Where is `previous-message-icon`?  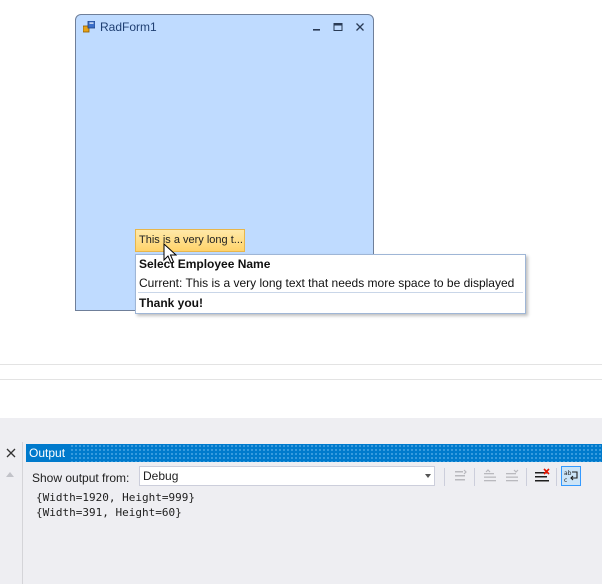 previous-message-icon is located at coordinates (490, 475).